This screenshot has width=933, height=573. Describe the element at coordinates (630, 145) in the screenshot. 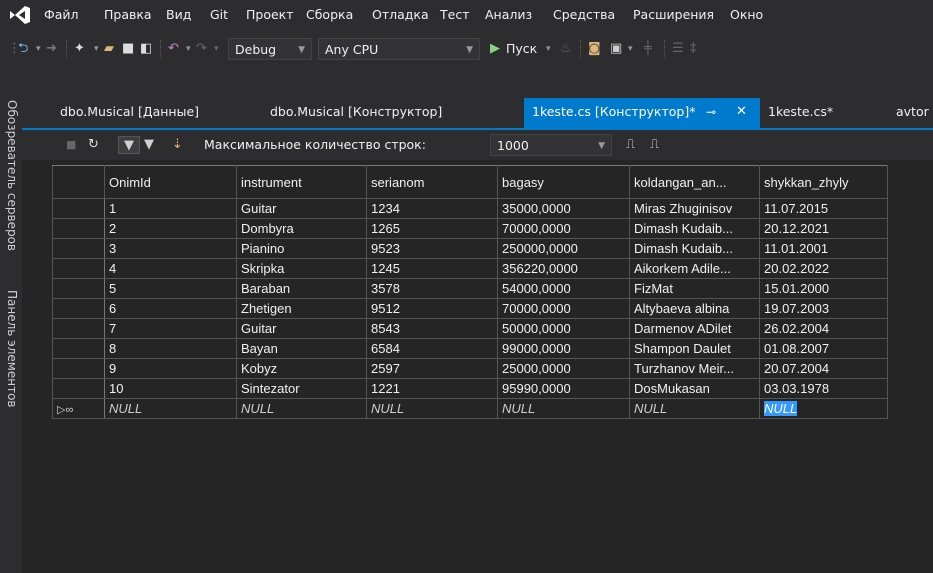

I see `script-download-icon: ⎍` at that location.